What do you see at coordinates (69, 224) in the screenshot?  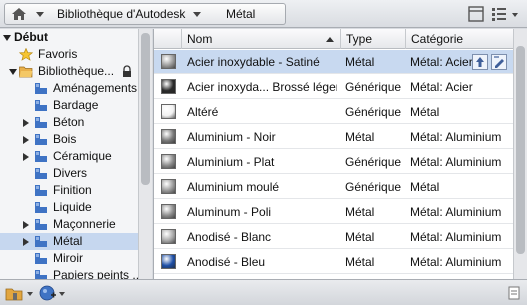 I see `tree-item: Maçonnerie` at bounding box center [69, 224].